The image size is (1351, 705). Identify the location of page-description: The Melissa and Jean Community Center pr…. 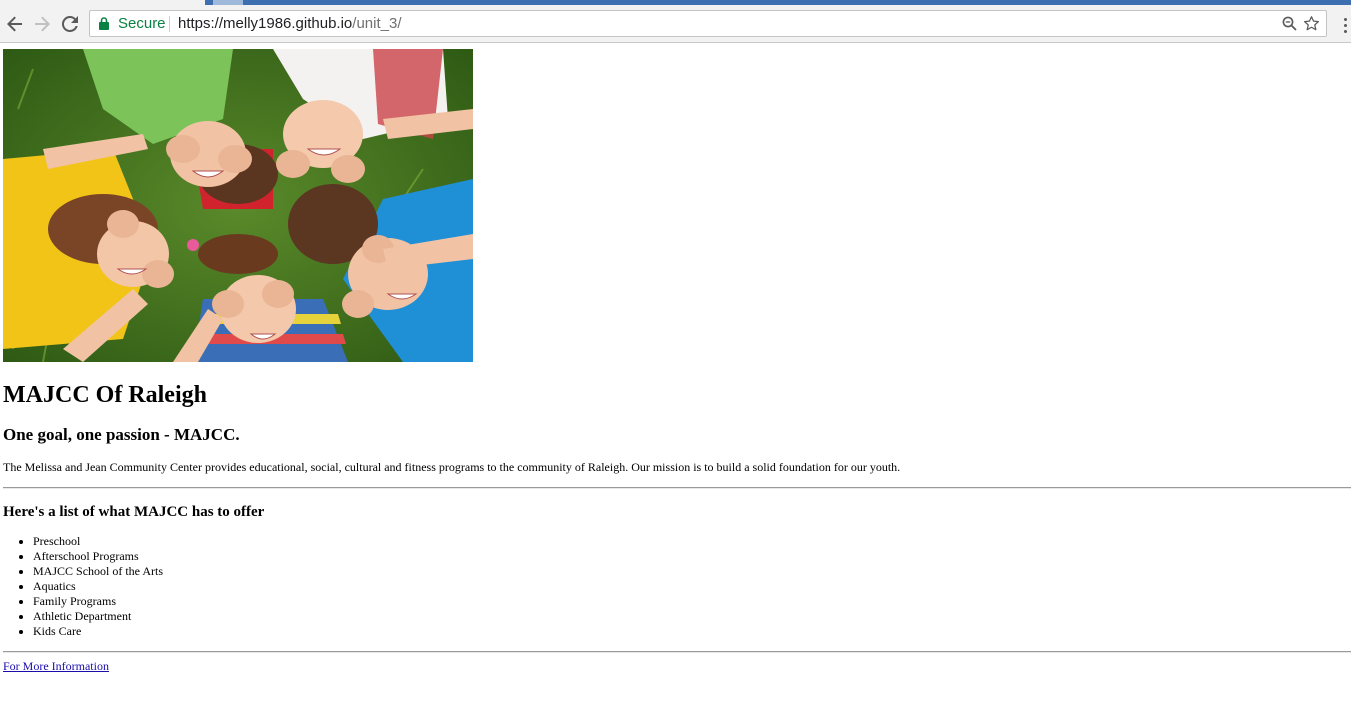
(452, 467).